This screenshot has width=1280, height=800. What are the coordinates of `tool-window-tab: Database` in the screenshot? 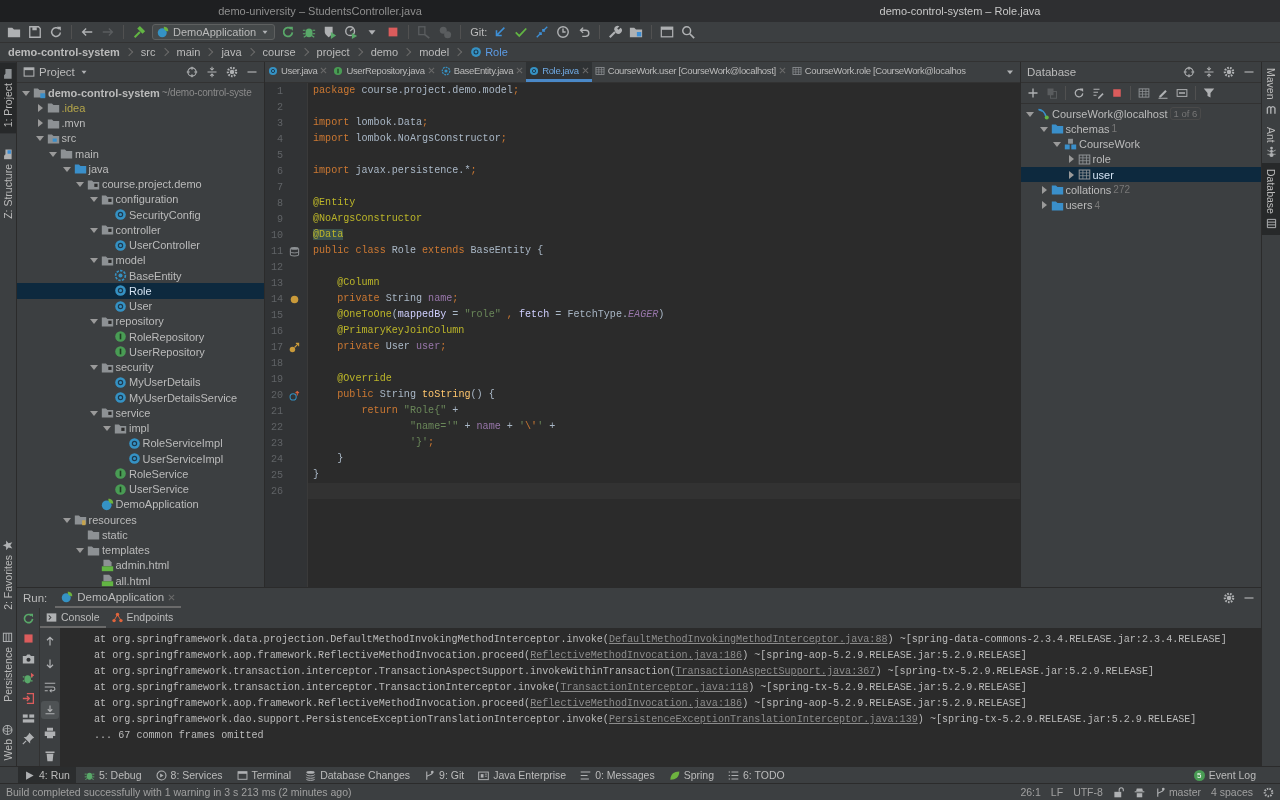 It's located at (1271, 199).